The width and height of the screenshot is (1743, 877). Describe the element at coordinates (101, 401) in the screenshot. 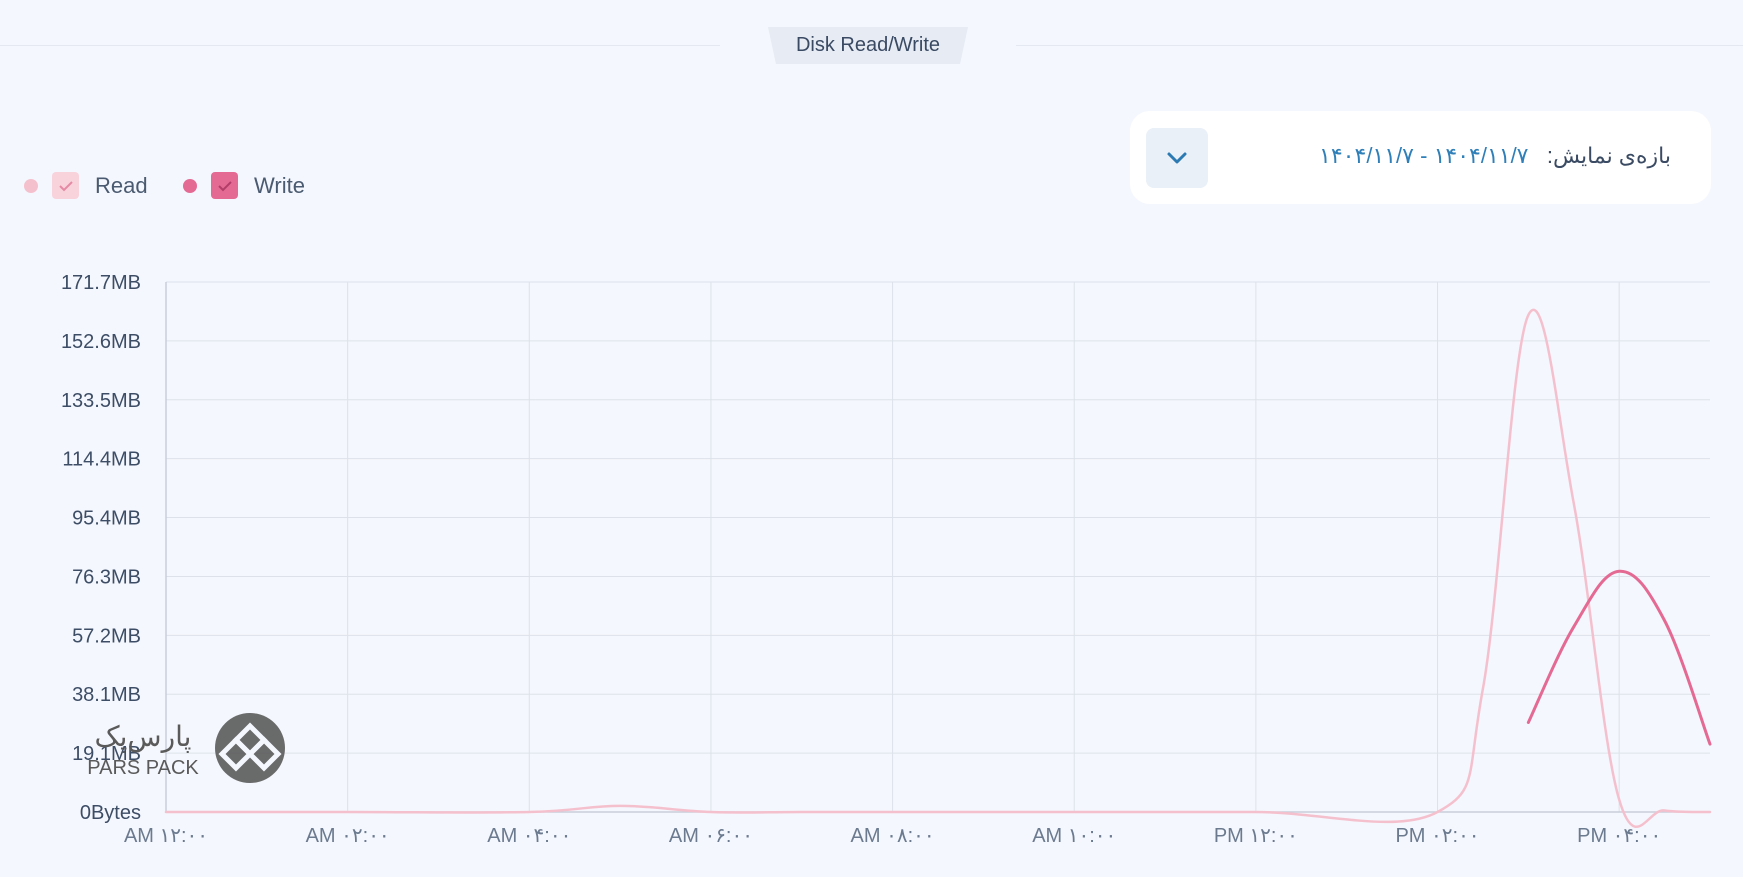

I see `y-tick-label: 133.5MB` at that location.